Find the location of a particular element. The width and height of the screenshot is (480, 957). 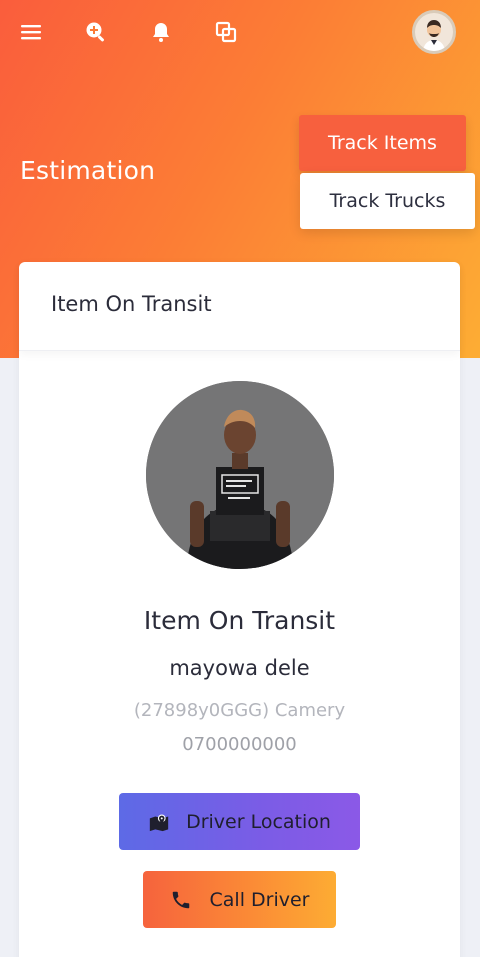

user-avatar is located at coordinates (434, 32).